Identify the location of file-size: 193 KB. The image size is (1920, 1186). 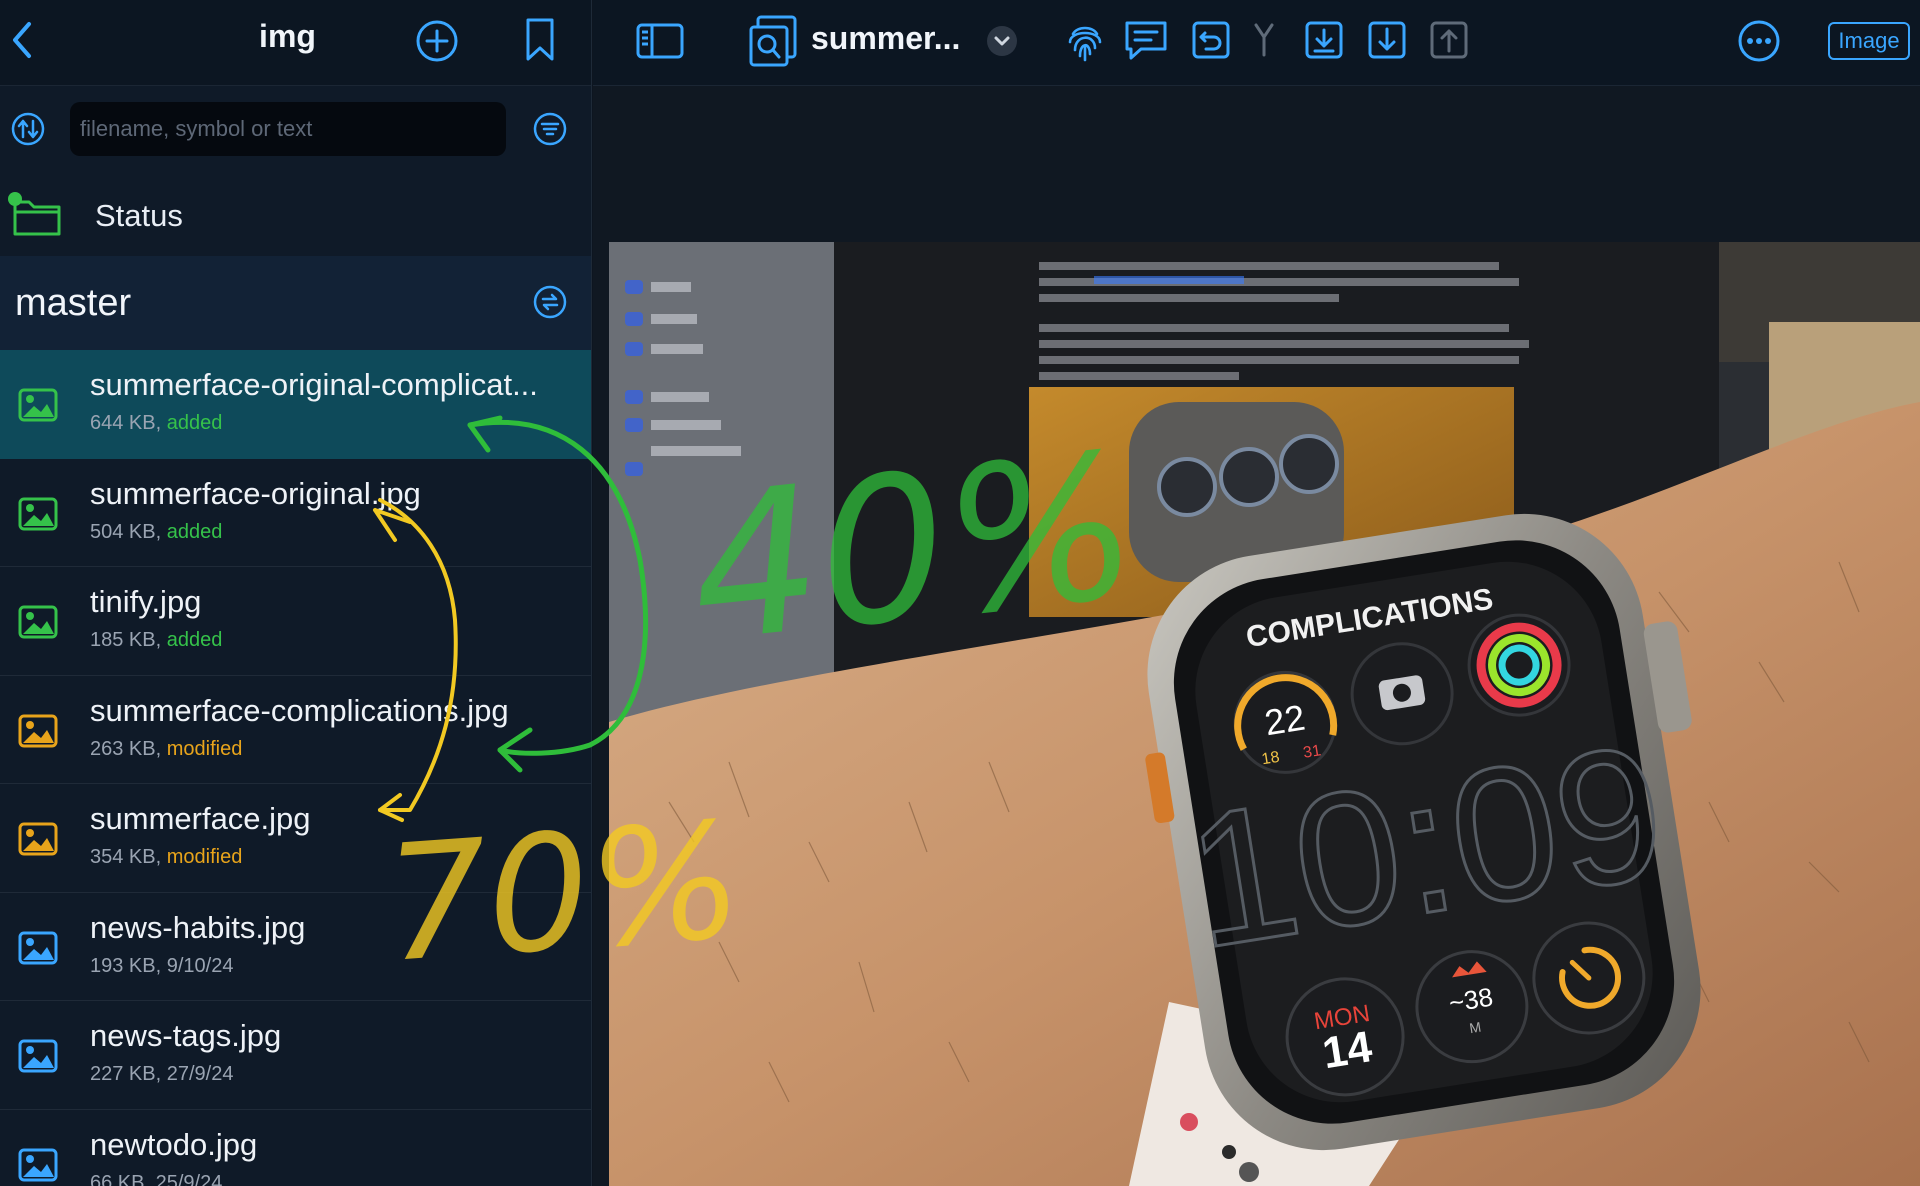
(123, 965).